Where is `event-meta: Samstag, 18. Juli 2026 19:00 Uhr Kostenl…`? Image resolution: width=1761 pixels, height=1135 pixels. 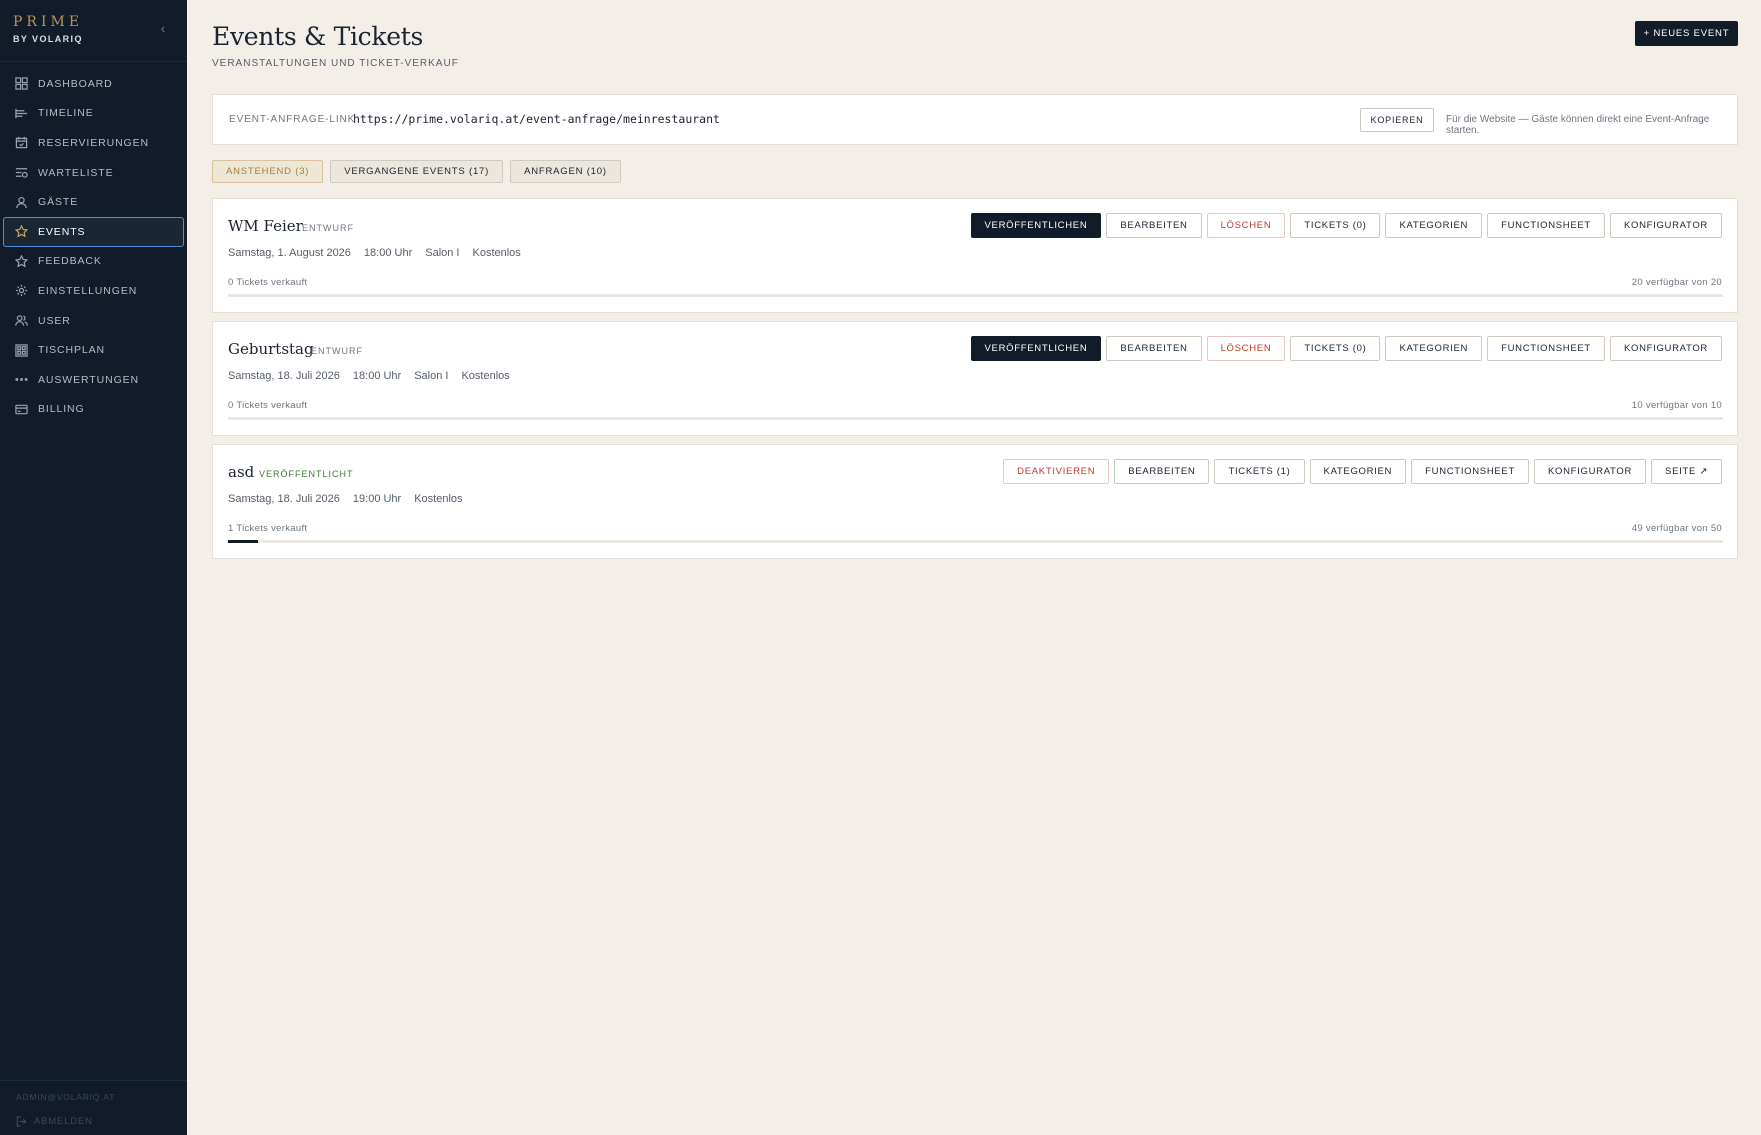 event-meta: Samstag, 18. Juli 2026 19:00 Uhr Kostenl… is located at coordinates (345, 499).